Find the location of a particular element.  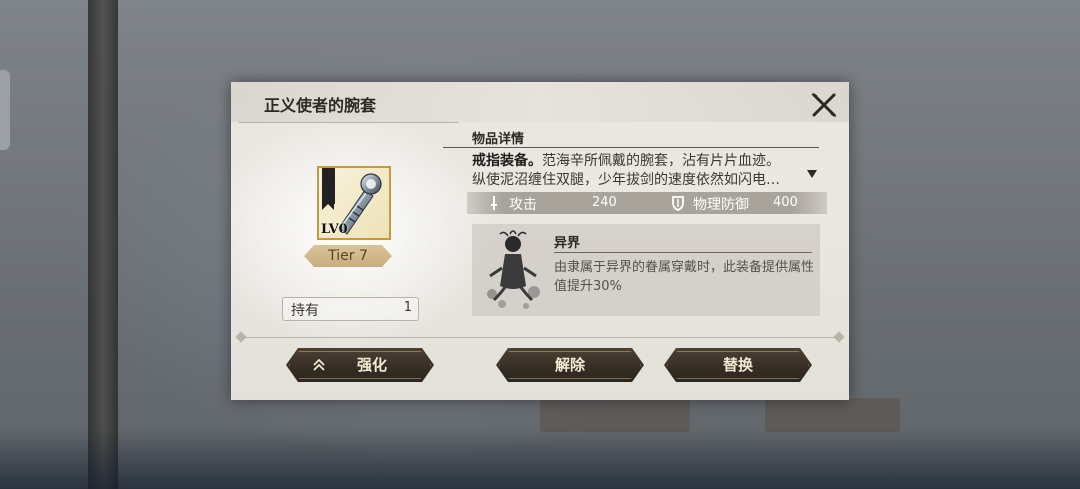

remove-button: 解除 is located at coordinates (570, 365).